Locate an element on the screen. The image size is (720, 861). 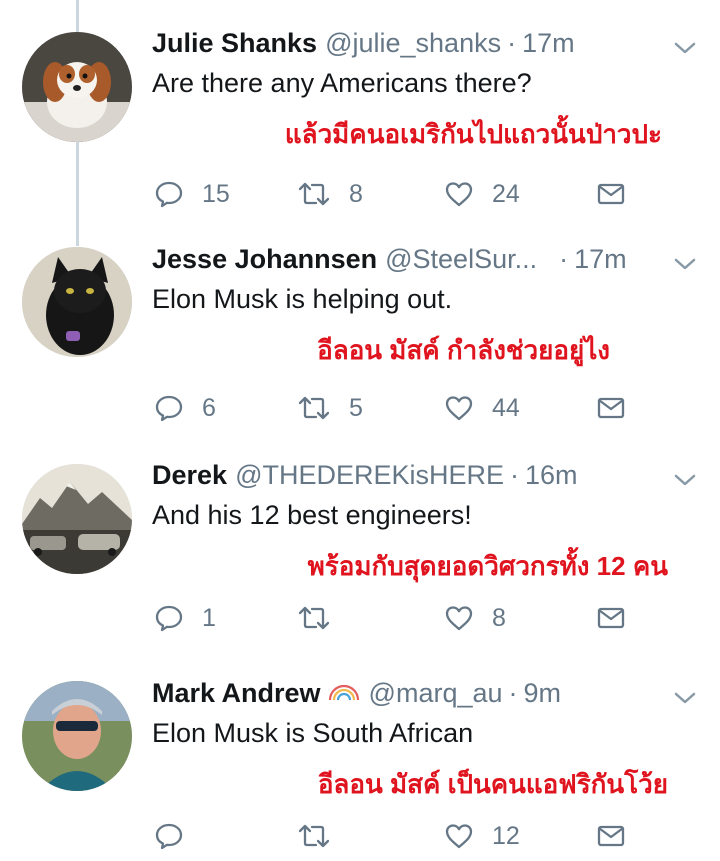
thai-translation-caption: อีลอน มัสค์ เป็นคนแอฟริกันโว้ย is located at coordinates (492, 784).